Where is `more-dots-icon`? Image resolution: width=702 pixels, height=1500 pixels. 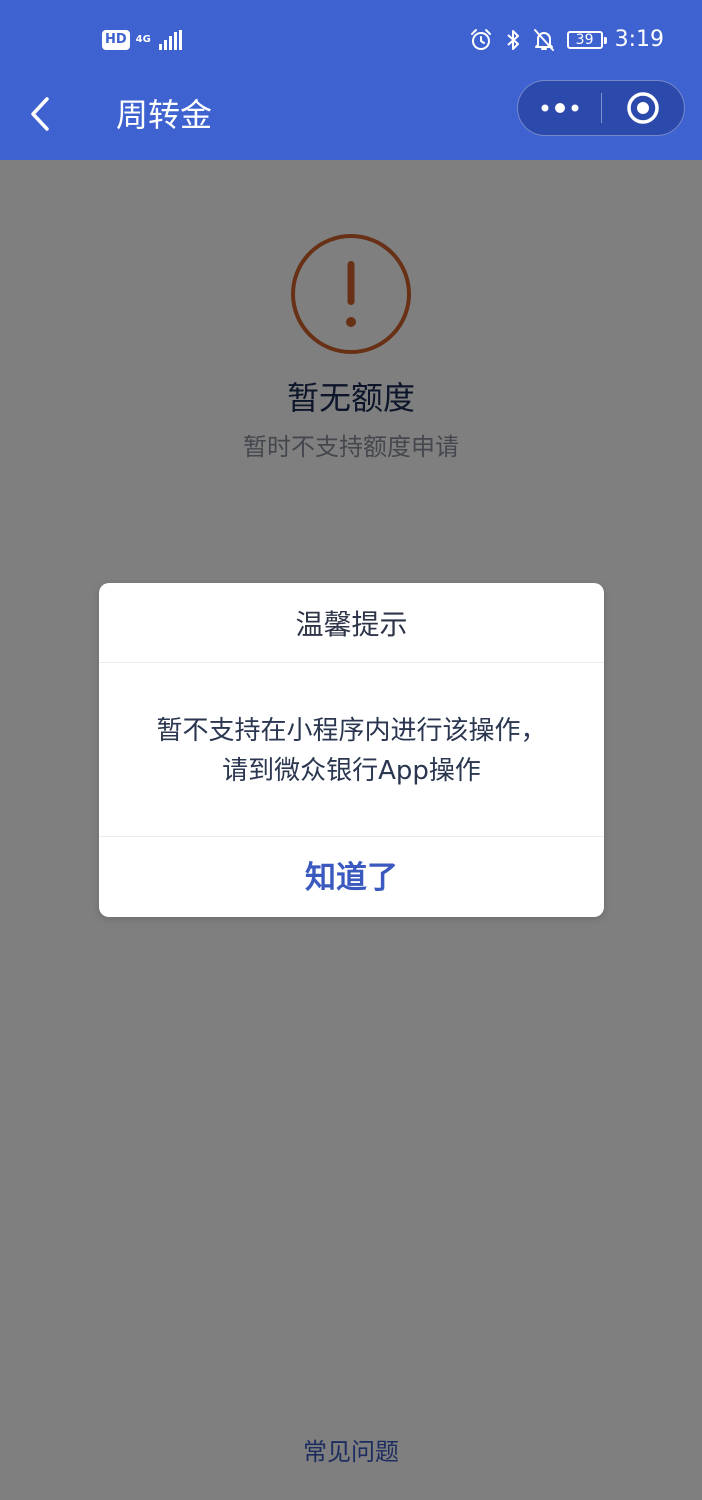
more-dots-icon is located at coordinates (560, 107).